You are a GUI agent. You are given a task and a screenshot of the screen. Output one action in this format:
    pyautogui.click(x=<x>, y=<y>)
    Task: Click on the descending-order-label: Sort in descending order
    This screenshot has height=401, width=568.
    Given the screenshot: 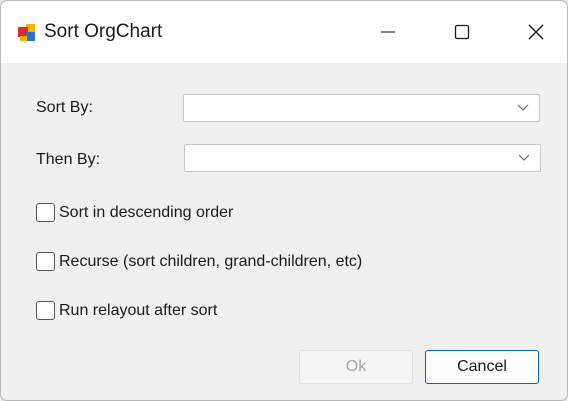 What is the action you would take?
    pyautogui.click(x=146, y=212)
    